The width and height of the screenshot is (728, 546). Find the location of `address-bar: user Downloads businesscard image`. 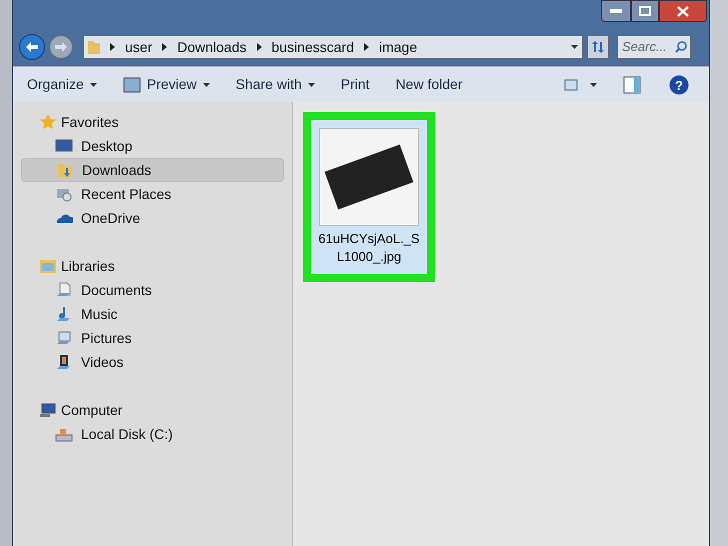

address-bar: user Downloads businesscard image is located at coordinates (333, 47).